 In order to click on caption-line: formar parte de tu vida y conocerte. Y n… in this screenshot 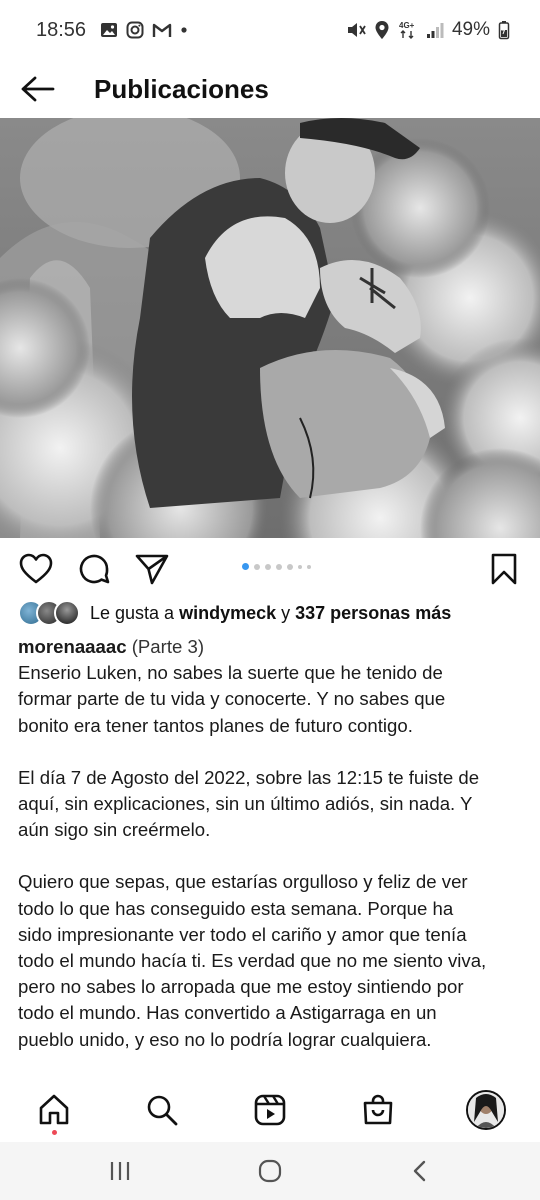, I will do `click(232, 699)`.